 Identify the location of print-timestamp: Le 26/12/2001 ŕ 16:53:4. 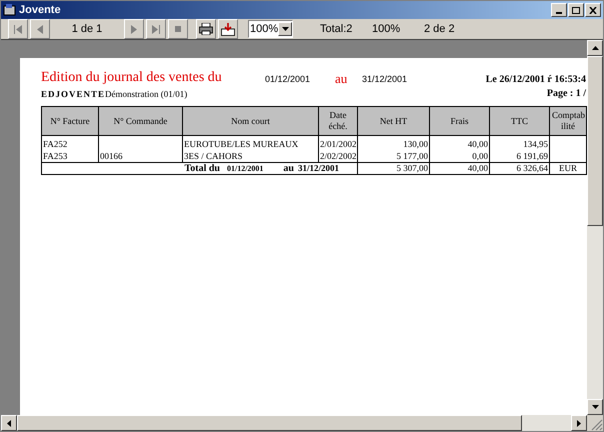
(536, 80).